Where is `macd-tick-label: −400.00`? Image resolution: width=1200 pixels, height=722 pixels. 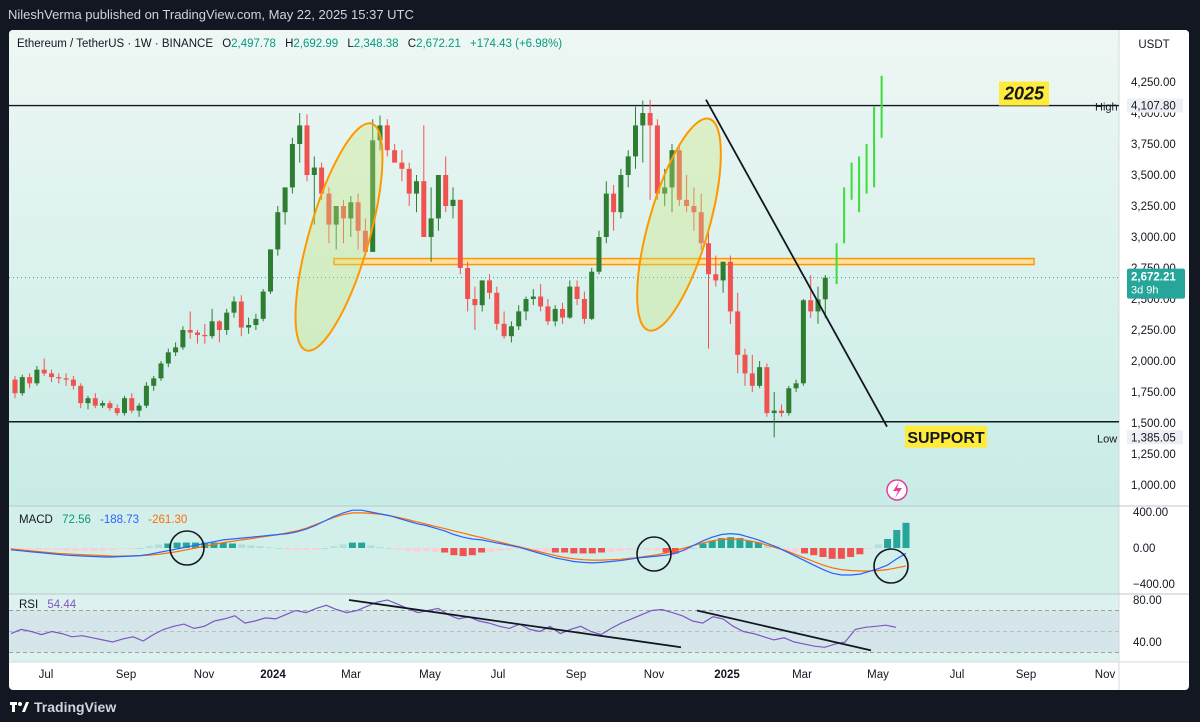 macd-tick-label: −400.00 is located at coordinates (1154, 585).